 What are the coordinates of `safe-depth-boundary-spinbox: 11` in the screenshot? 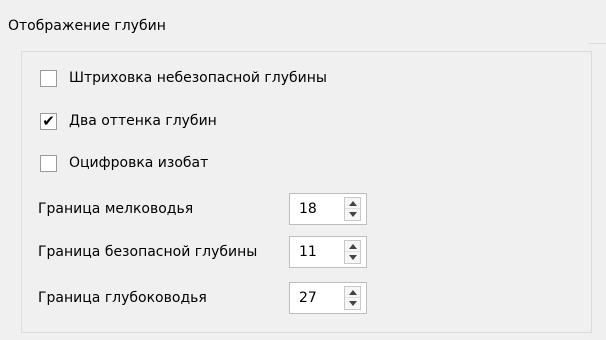 It's located at (328, 252).